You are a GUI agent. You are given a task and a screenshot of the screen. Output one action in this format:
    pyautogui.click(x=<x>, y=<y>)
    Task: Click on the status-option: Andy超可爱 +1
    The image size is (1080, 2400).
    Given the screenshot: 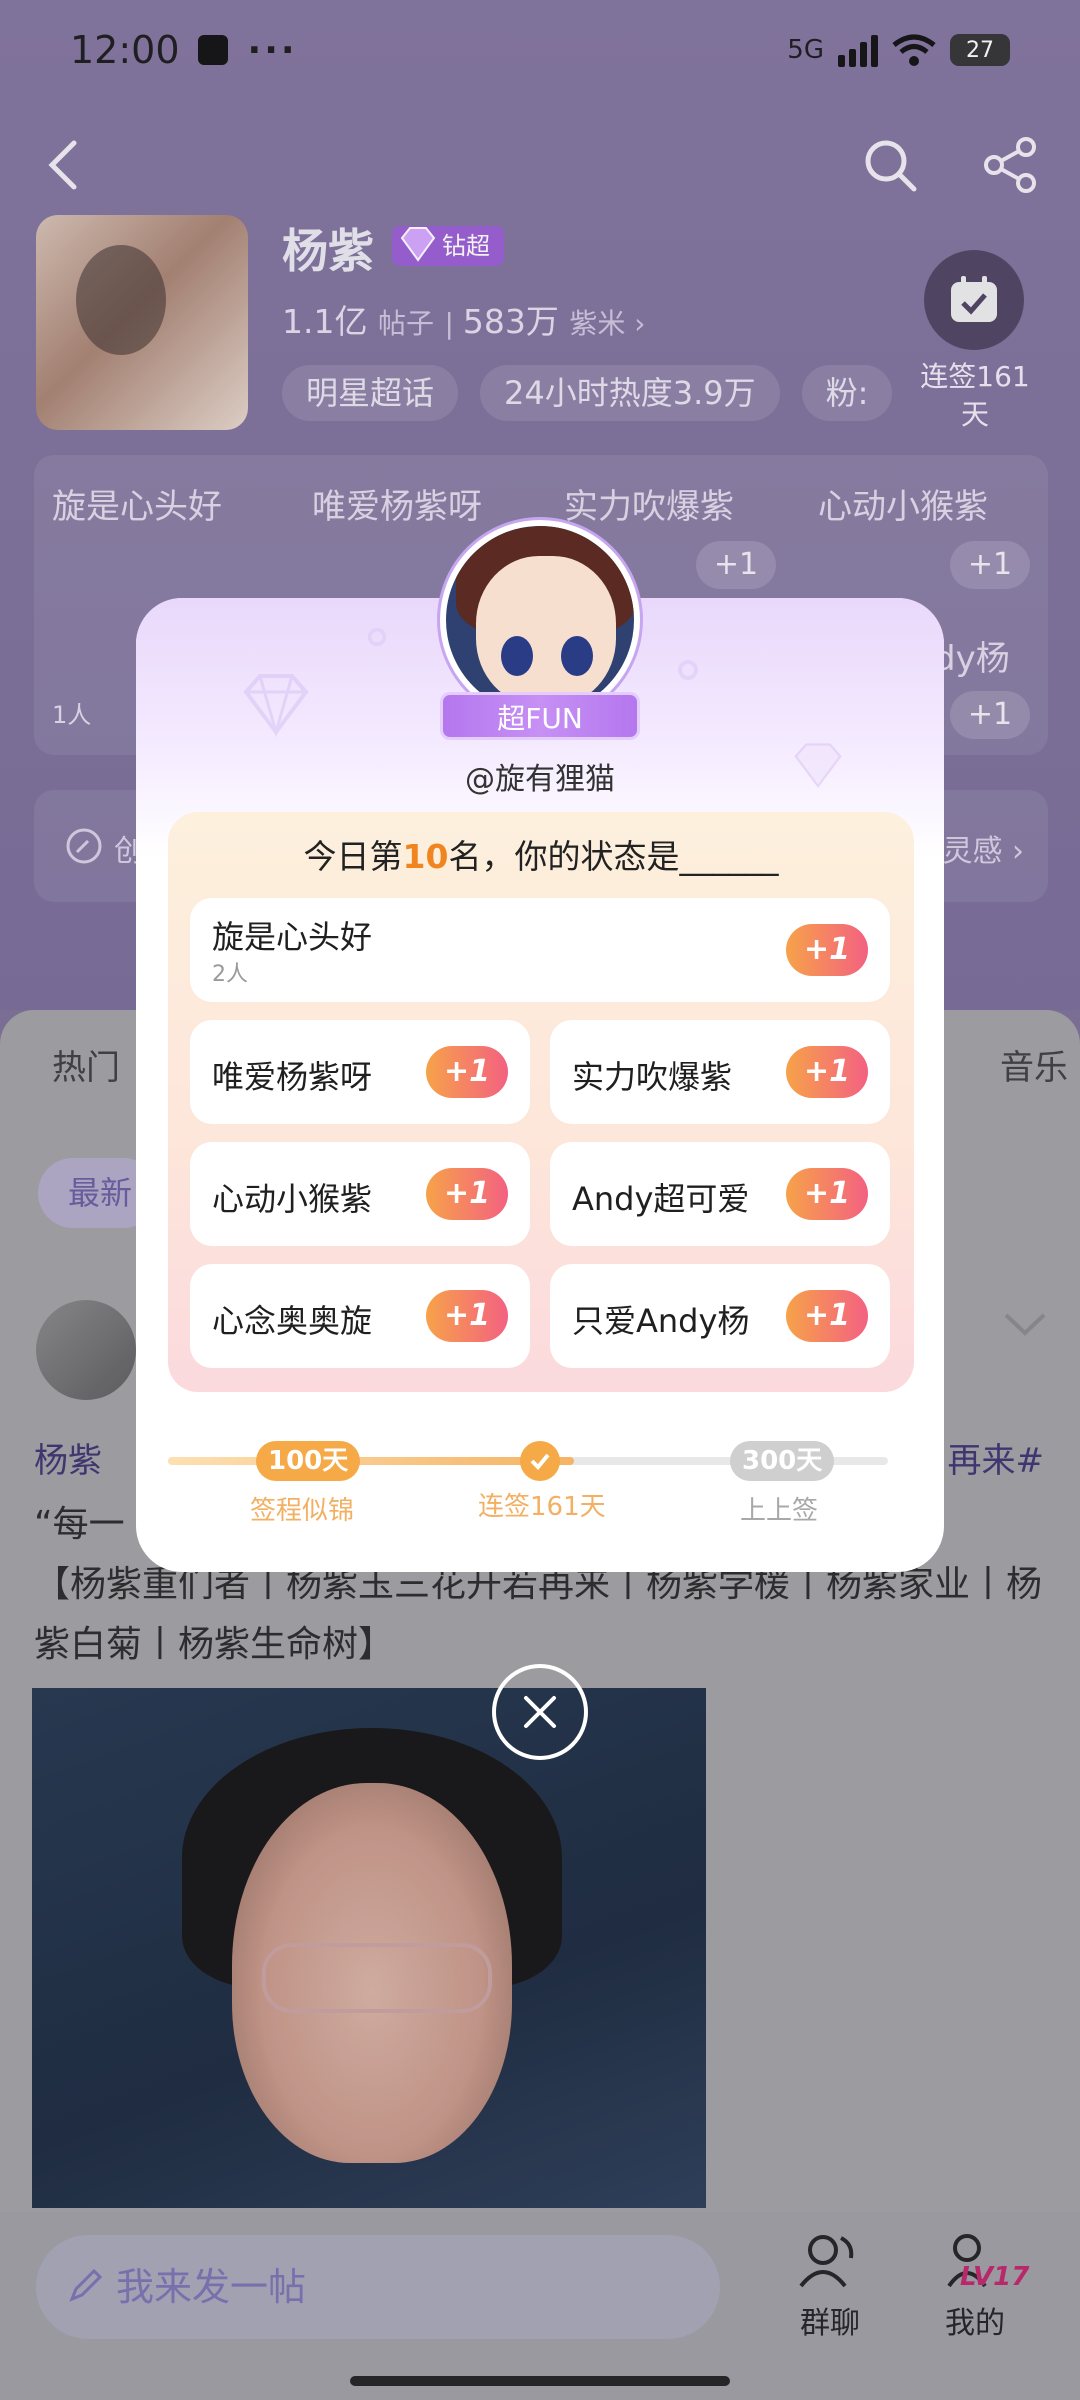 What is the action you would take?
    pyautogui.click(x=720, y=1194)
    